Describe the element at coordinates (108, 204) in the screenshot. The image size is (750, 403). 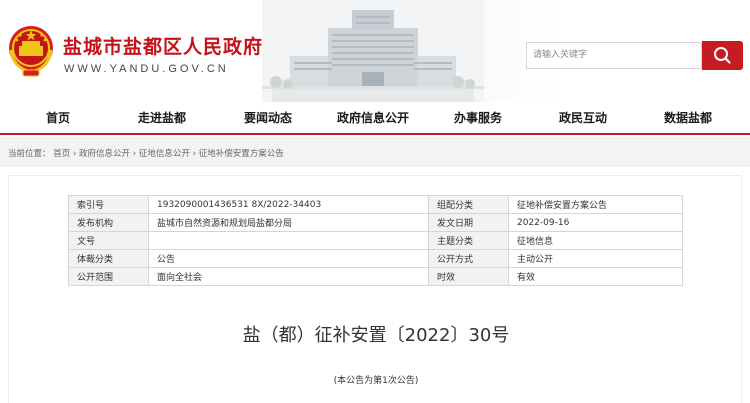
I see `meta-key: 索引号` at that location.